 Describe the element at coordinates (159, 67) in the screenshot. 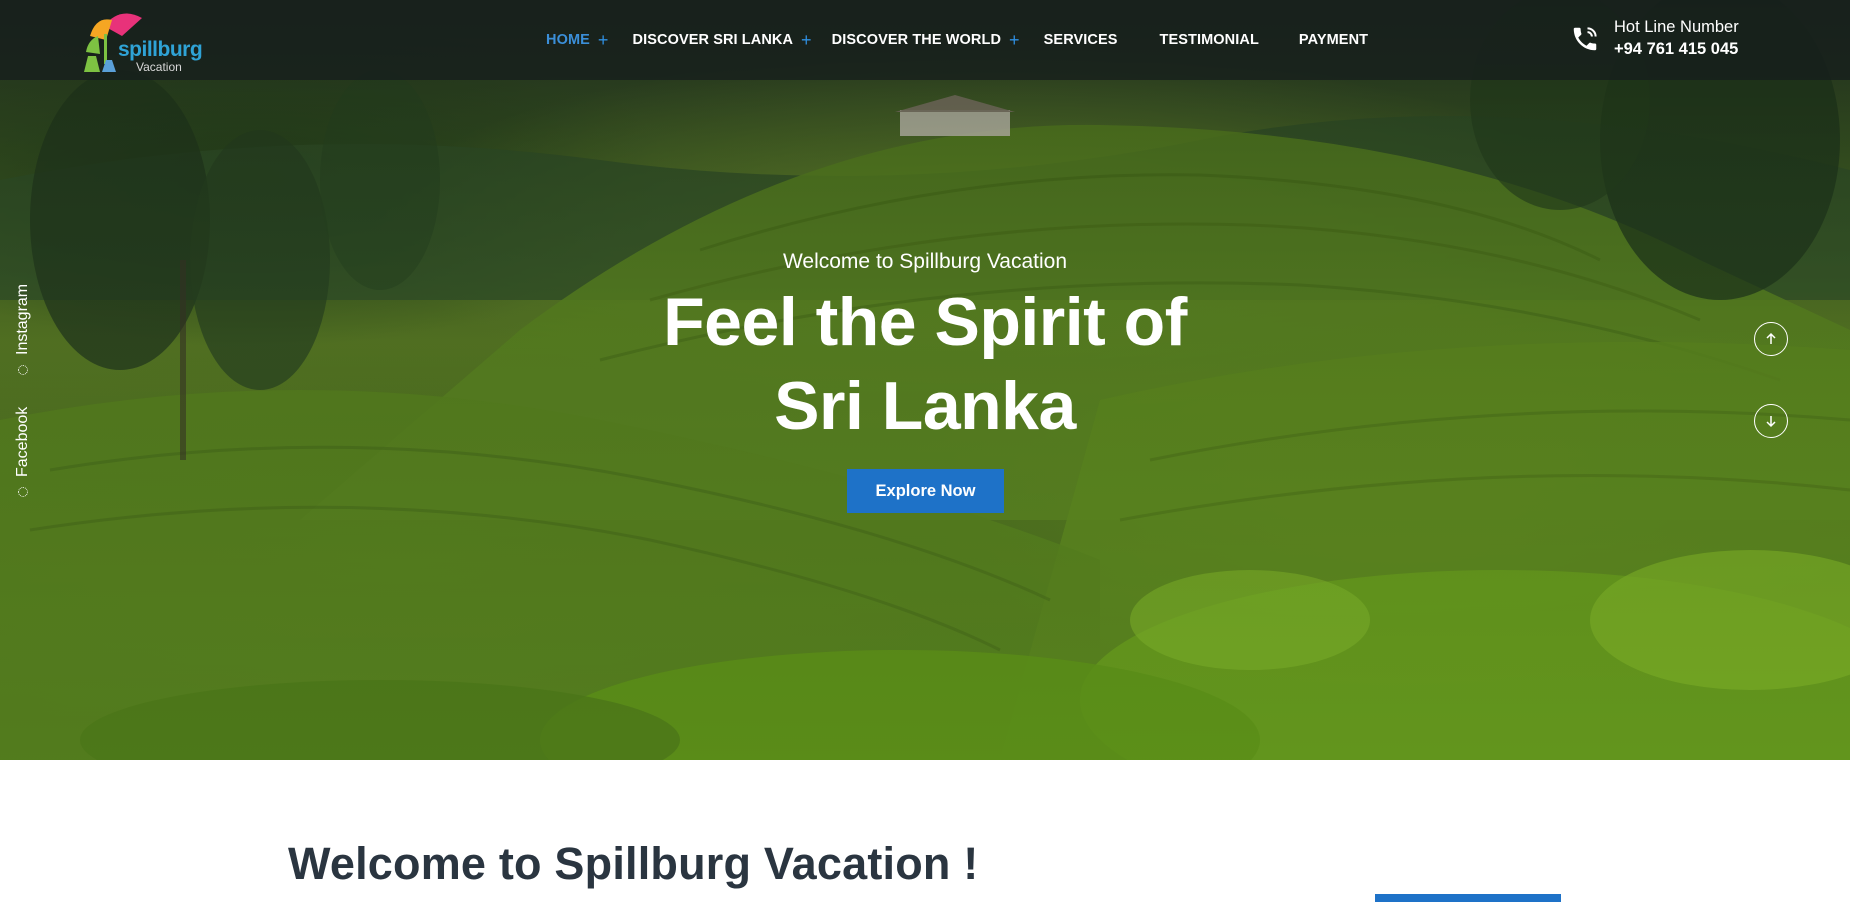

I see `logo-sub-text: Vacation` at that location.